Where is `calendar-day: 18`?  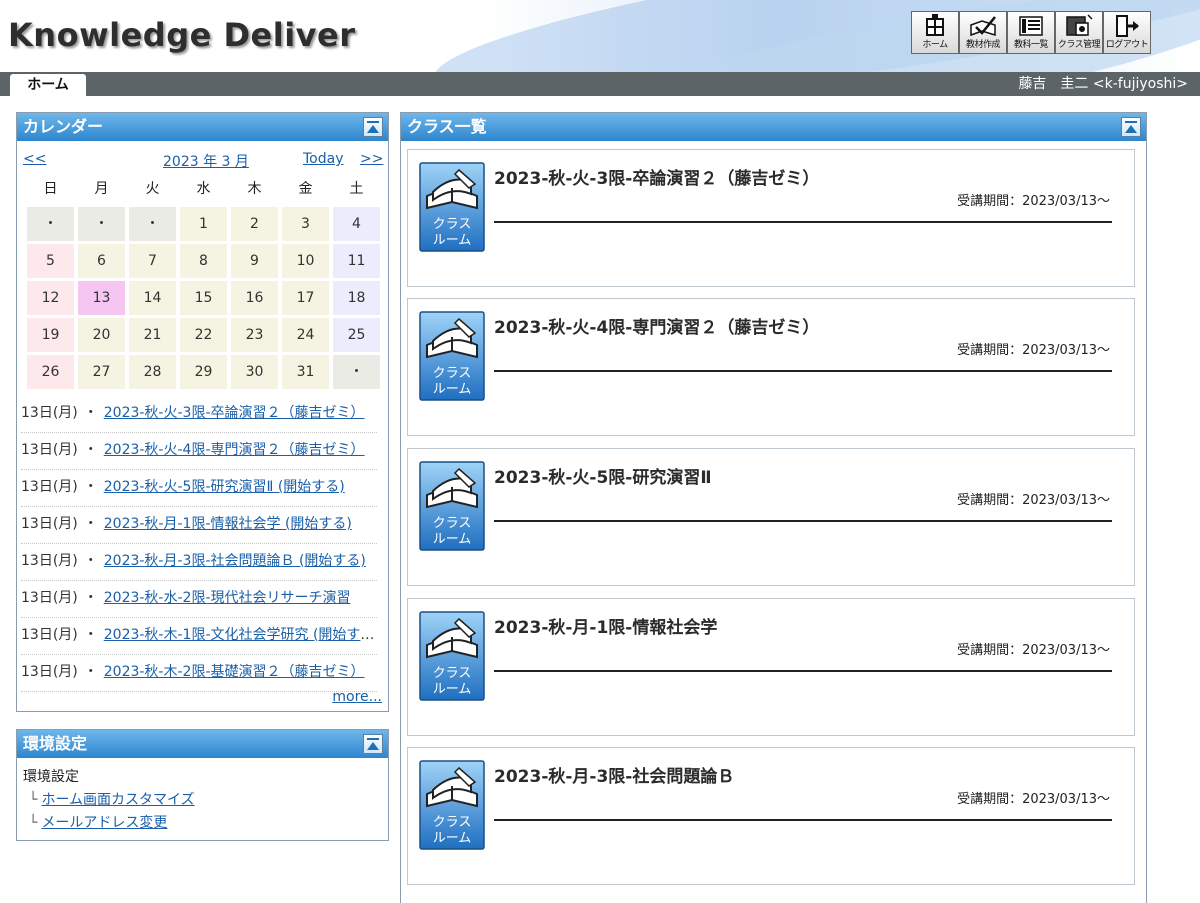 calendar-day: 18 is located at coordinates (356, 298).